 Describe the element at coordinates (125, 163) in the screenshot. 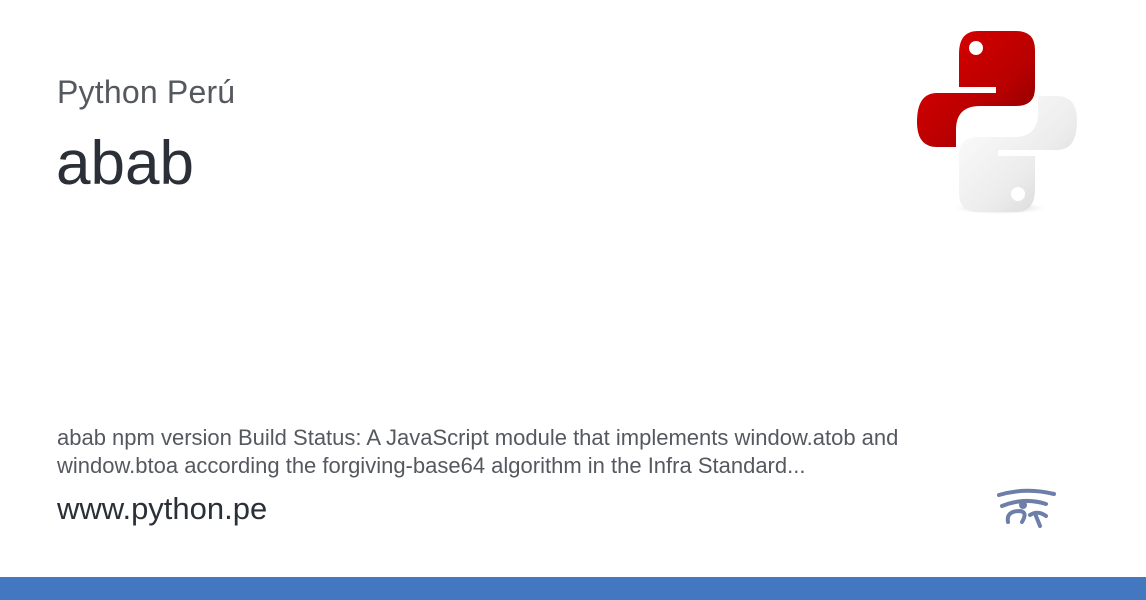

I see `page-title: abab` at that location.